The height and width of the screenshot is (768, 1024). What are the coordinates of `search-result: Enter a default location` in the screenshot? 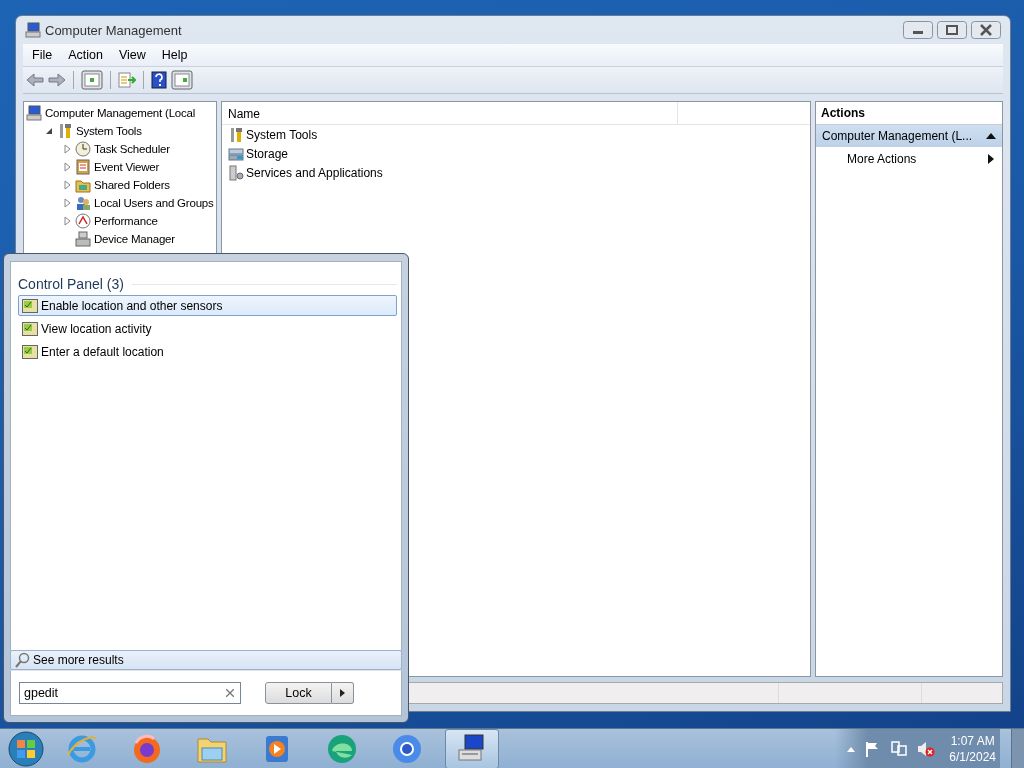 It's located at (207, 351).